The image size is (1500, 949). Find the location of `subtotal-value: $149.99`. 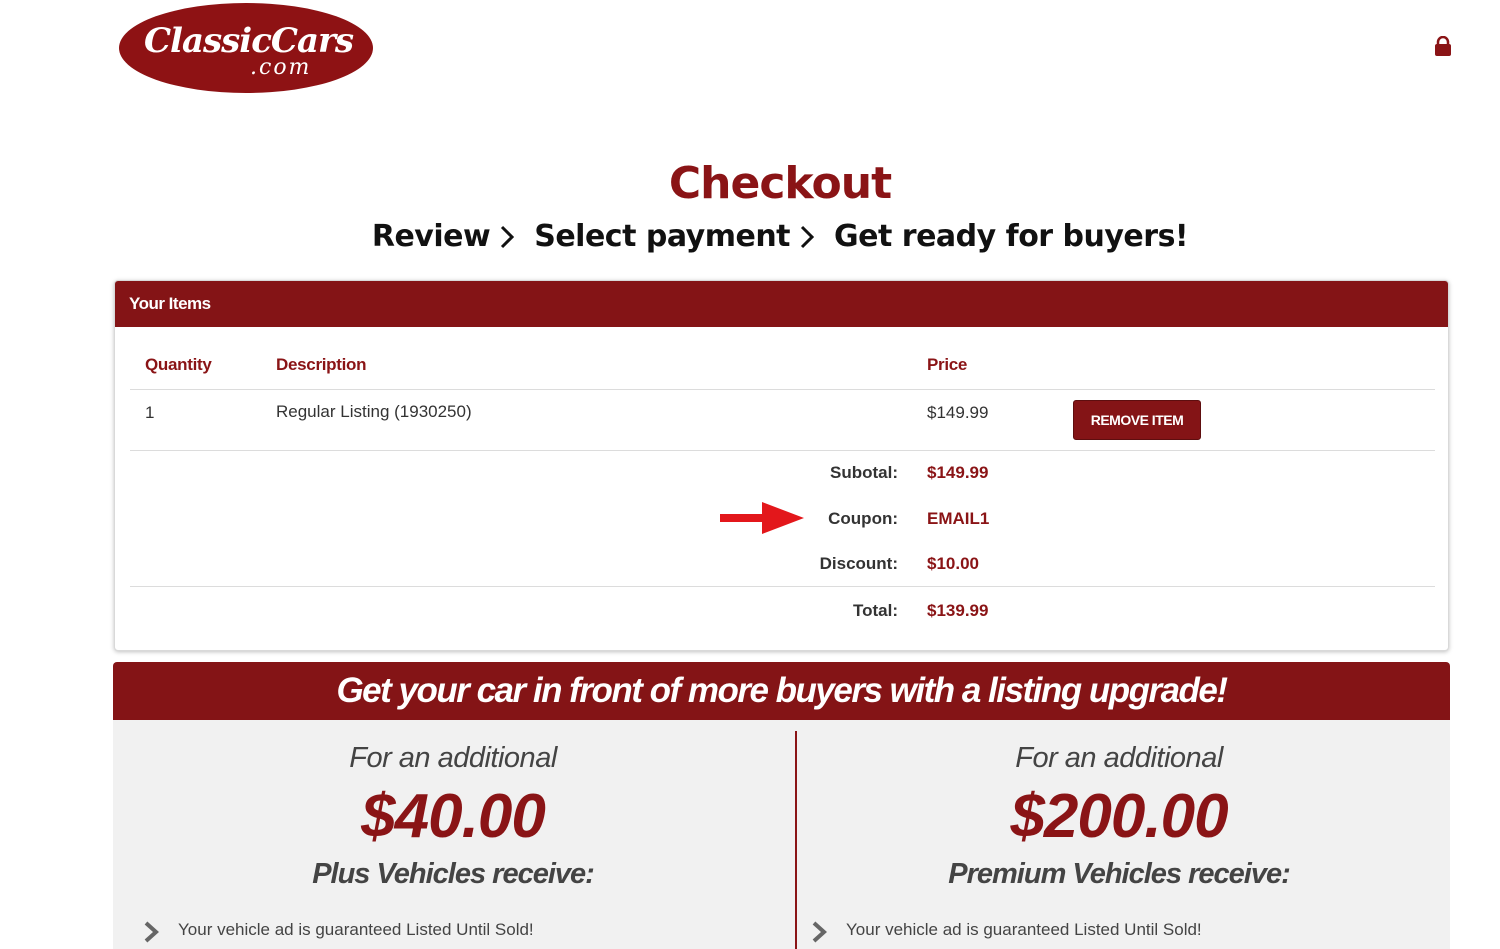

subtotal-value: $149.99 is located at coordinates (958, 472).